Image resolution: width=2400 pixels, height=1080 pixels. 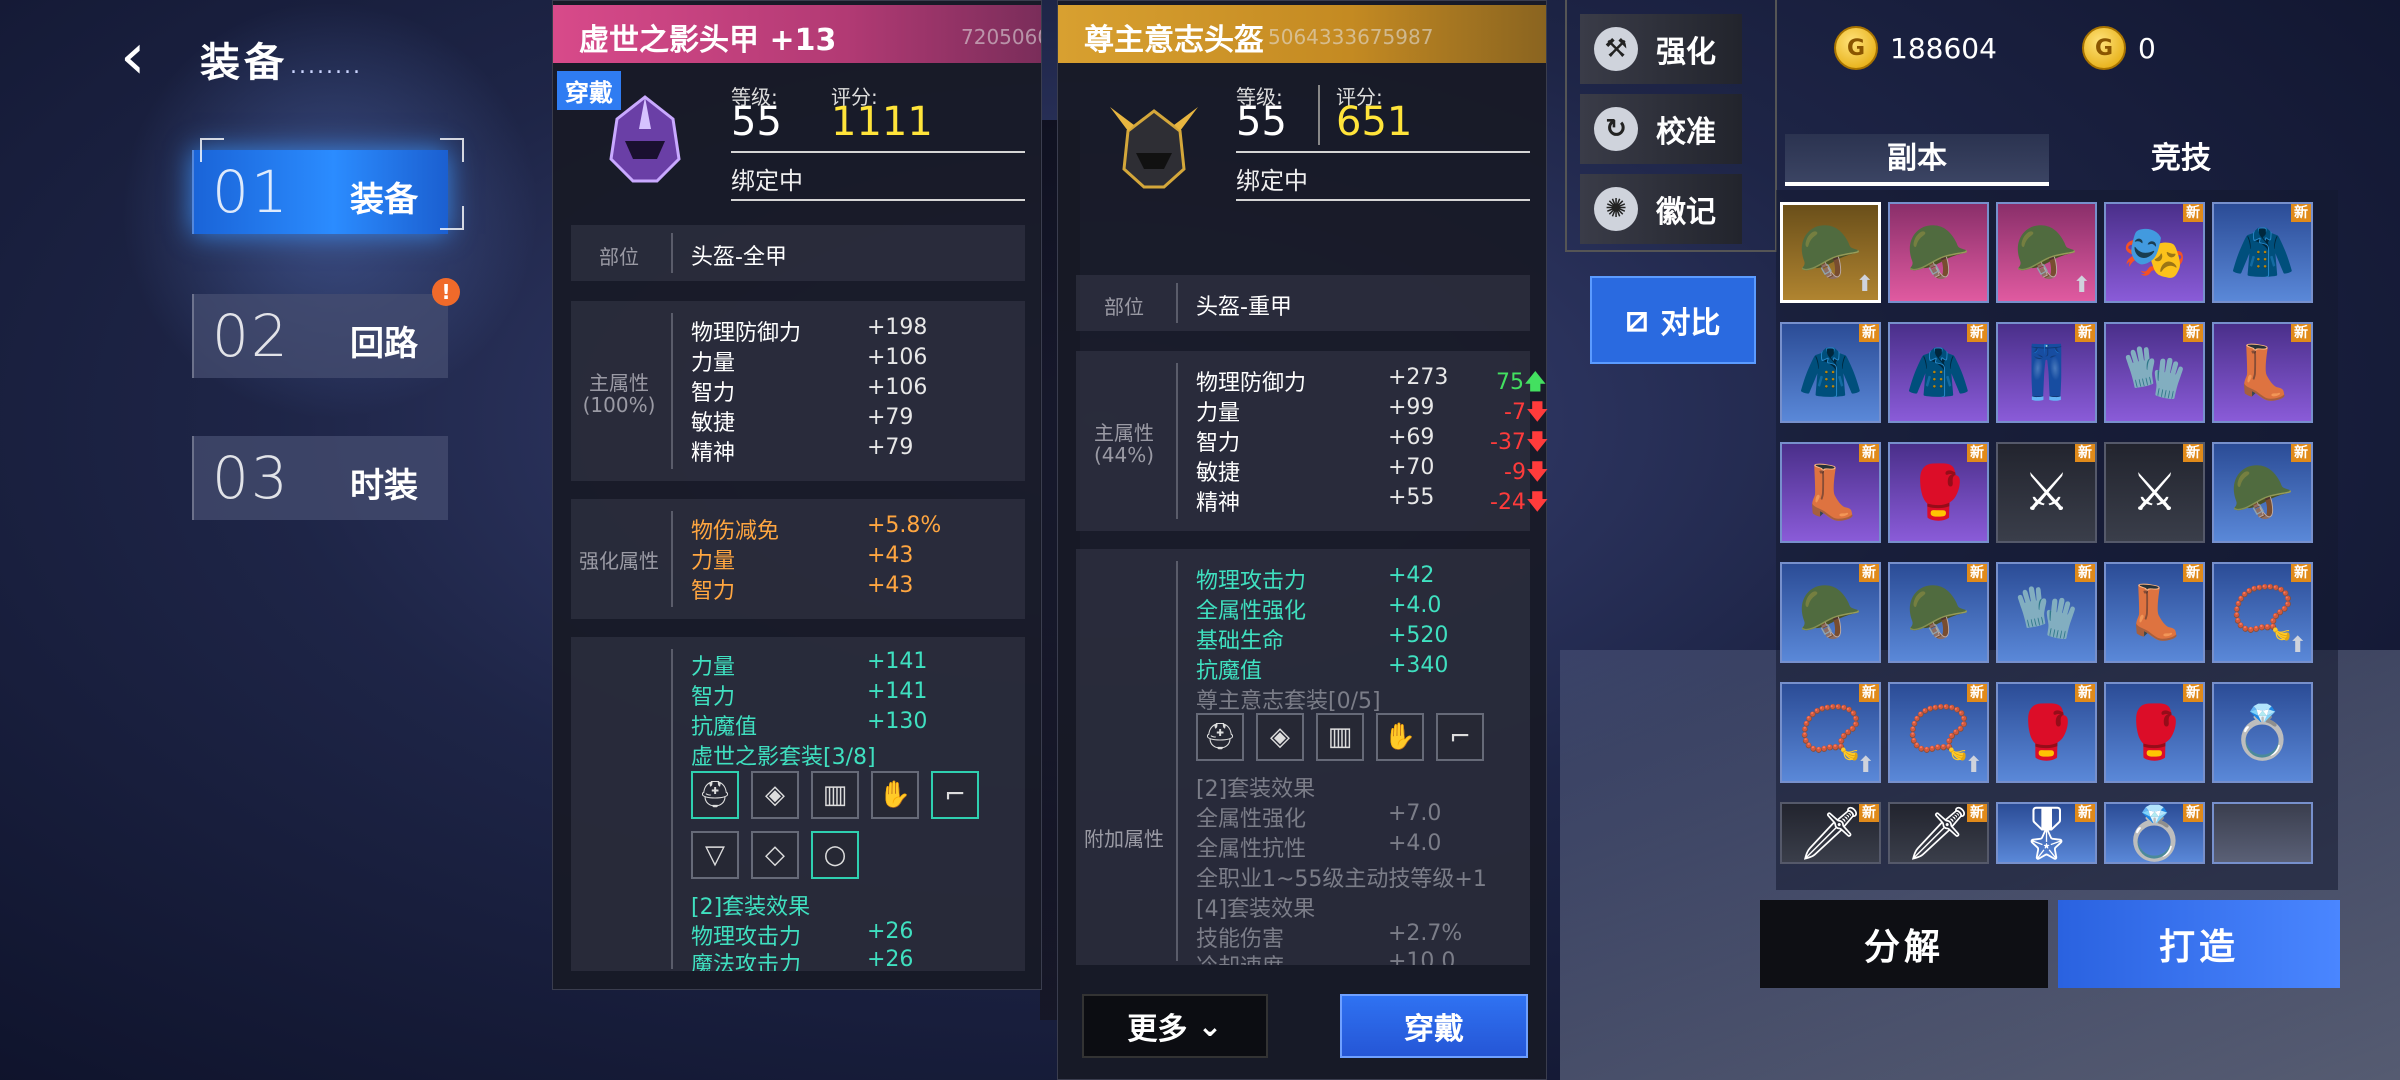 What do you see at coordinates (890, 585) in the screenshot?
I see `stat-value: +43` at bounding box center [890, 585].